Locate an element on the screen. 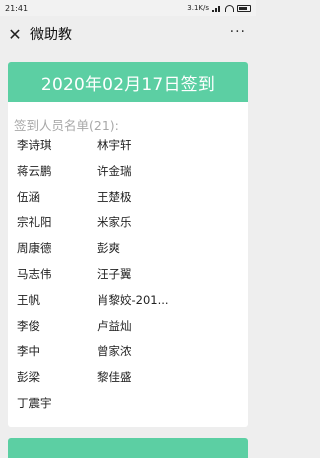 This screenshot has width=320, height=458. attendee-name: 林宇轩 is located at coordinates (114, 145).